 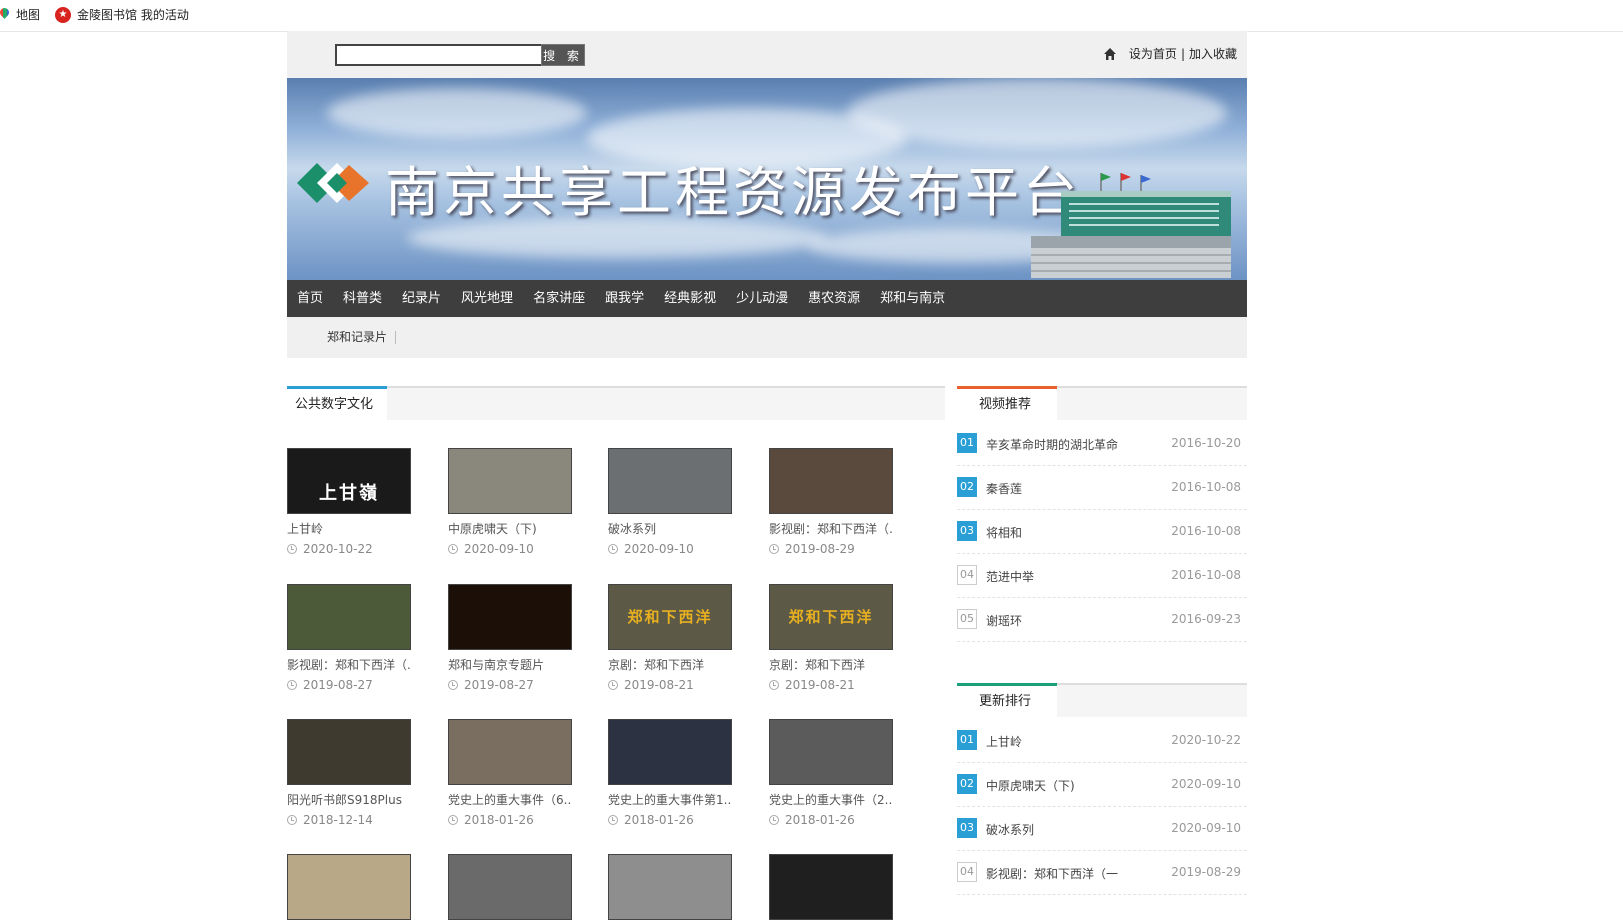 What do you see at coordinates (767, 54) in the screenshot?
I see `site-topbar: 搜 索 设为首页 | 加入收藏` at bounding box center [767, 54].